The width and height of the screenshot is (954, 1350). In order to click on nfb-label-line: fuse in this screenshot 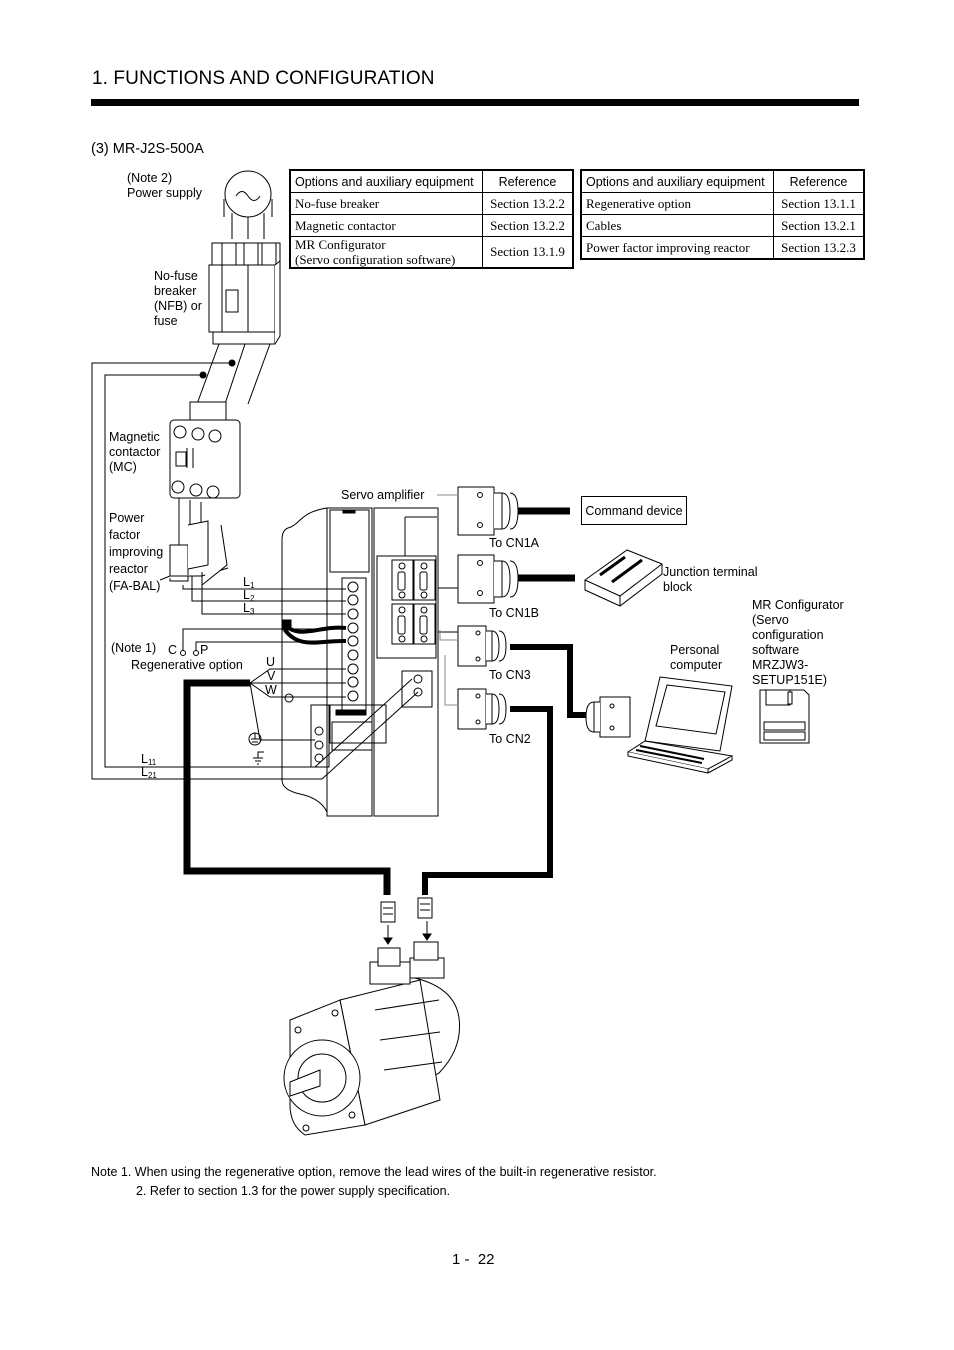, I will do `click(166, 321)`.